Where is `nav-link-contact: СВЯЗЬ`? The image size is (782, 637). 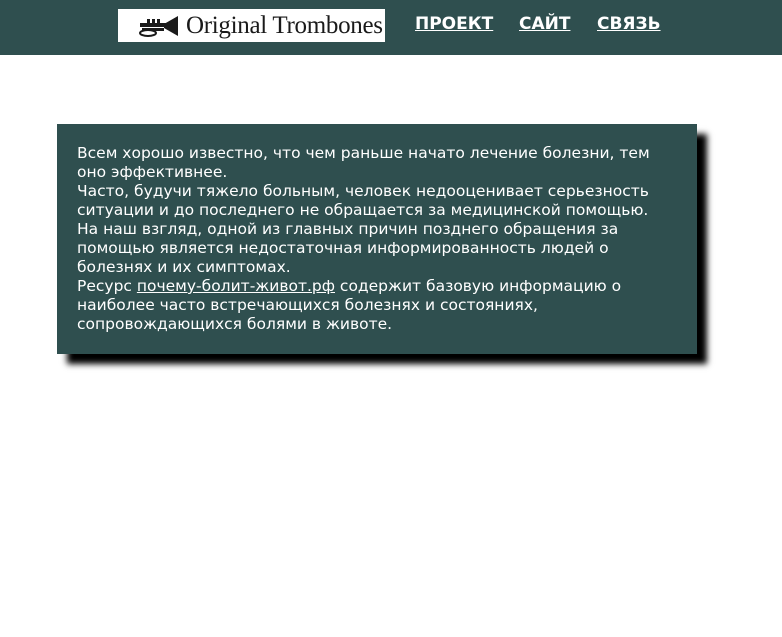
nav-link-contact: СВЯЗЬ is located at coordinates (629, 24).